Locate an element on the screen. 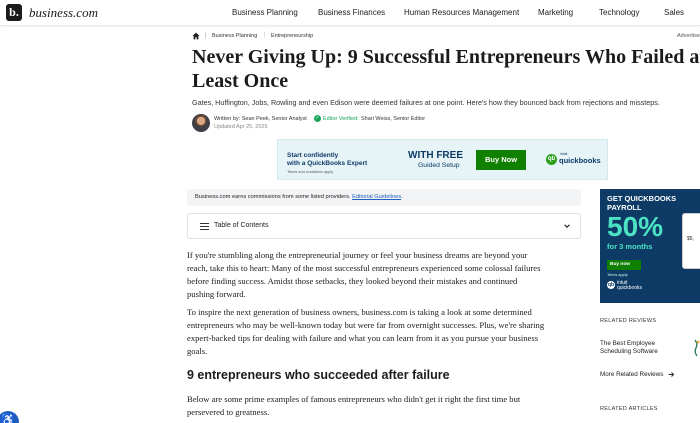 This screenshot has width=700, height=423. paragraph-line: pushing forward. is located at coordinates (216, 294).